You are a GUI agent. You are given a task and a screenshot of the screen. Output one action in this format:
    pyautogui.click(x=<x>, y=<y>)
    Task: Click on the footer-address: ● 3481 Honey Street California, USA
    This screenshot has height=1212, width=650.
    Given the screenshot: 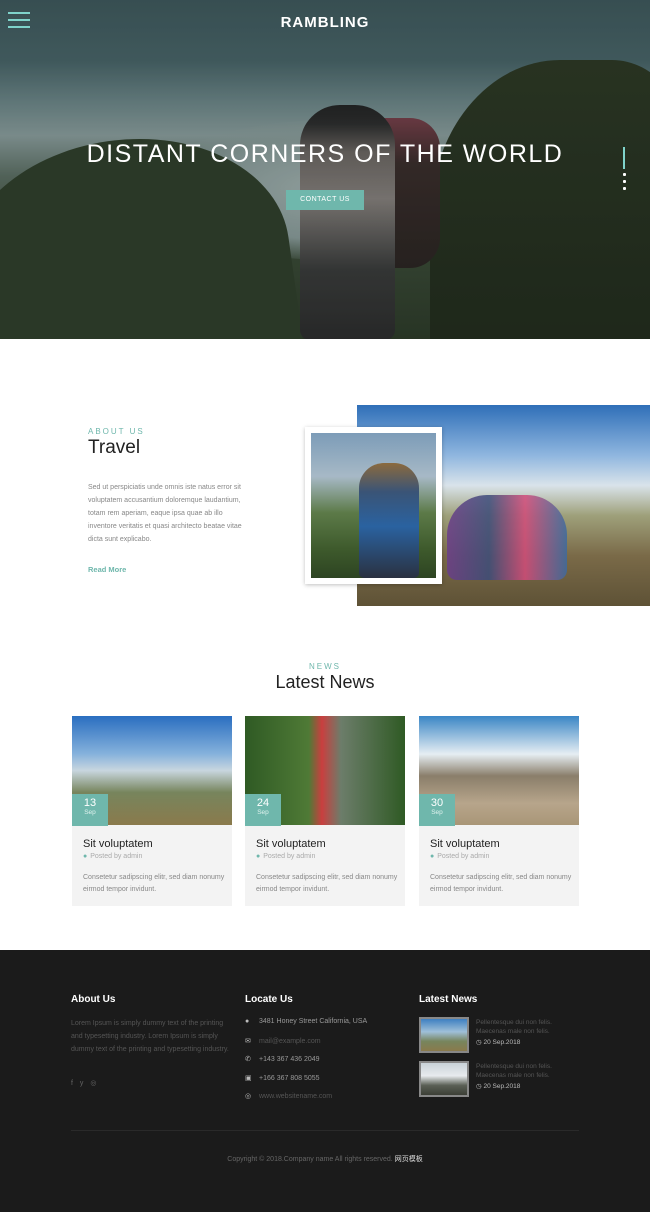 What is the action you would take?
    pyautogui.click(x=306, y=1021)
    